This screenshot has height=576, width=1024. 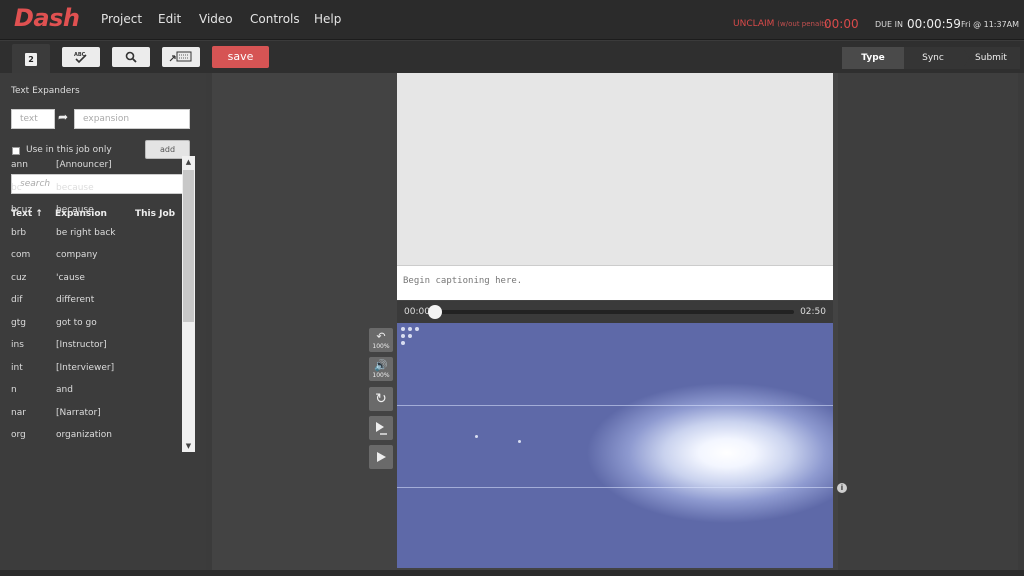 I want to click on list-item: bc because, so click(x=91, y=190).